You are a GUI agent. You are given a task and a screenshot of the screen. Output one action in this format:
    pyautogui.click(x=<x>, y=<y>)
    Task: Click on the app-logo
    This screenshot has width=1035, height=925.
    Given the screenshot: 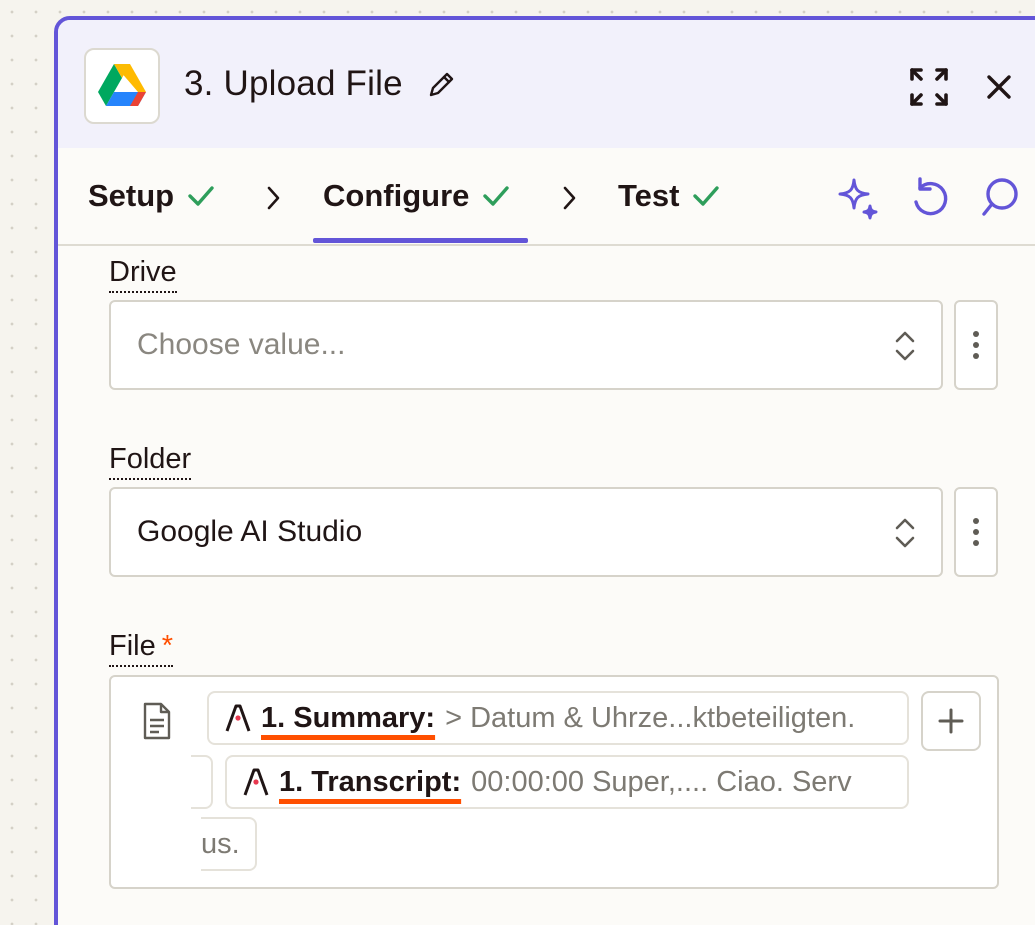 What is the action you would take?
    pyautogui.click(x=122, y=86)
    